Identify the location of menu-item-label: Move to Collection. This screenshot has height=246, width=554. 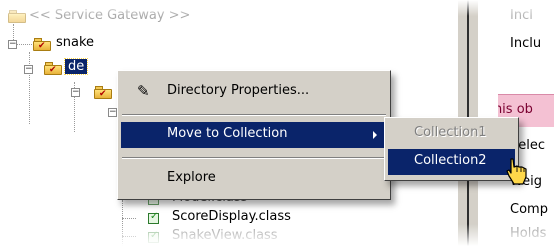
(227, 133).